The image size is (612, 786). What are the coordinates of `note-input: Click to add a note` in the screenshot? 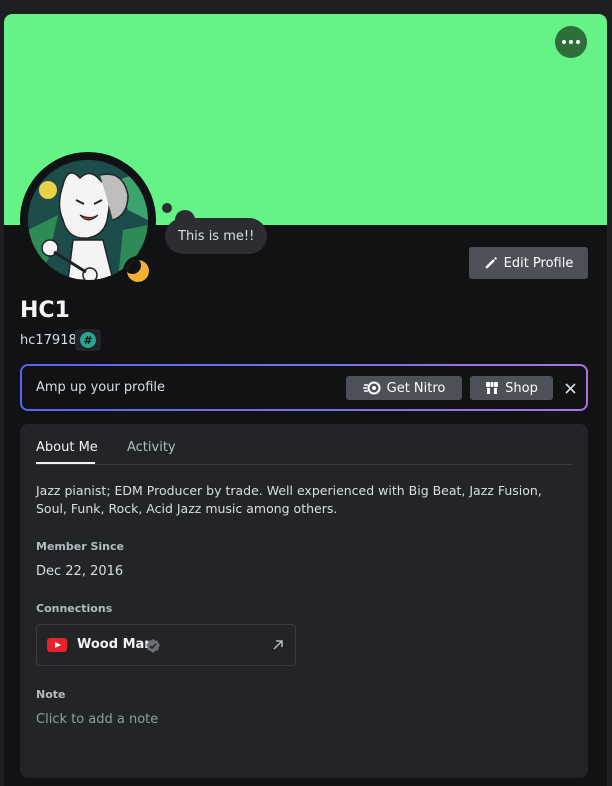 It's located at (304, 723).